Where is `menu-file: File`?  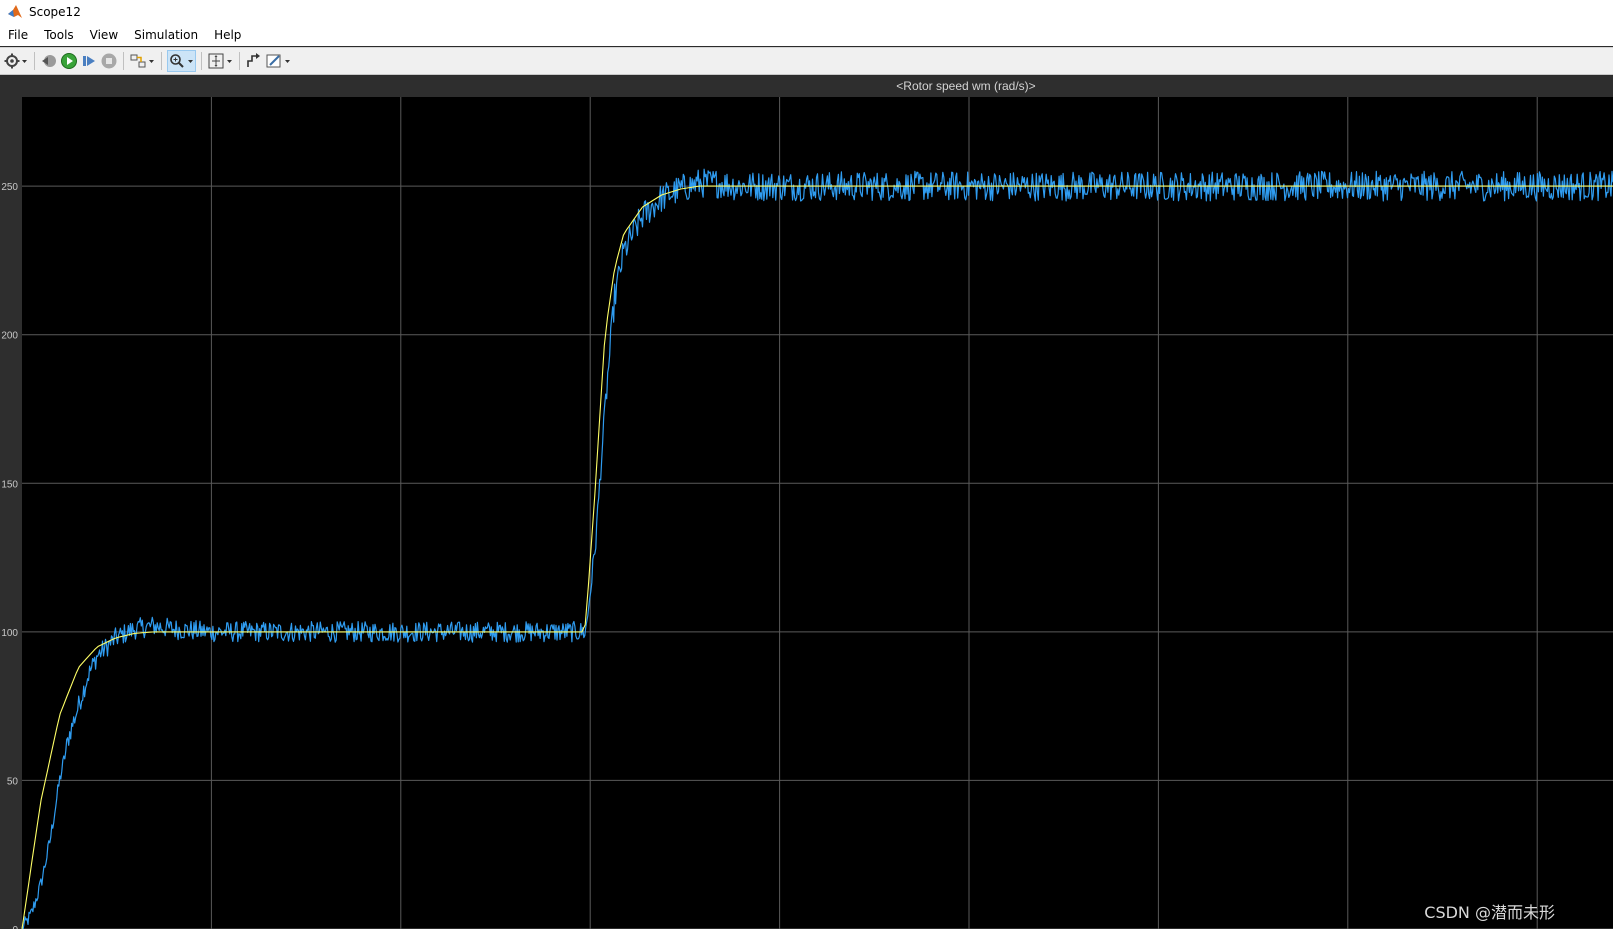 menu-file: File is located at coordinates (18, 35).